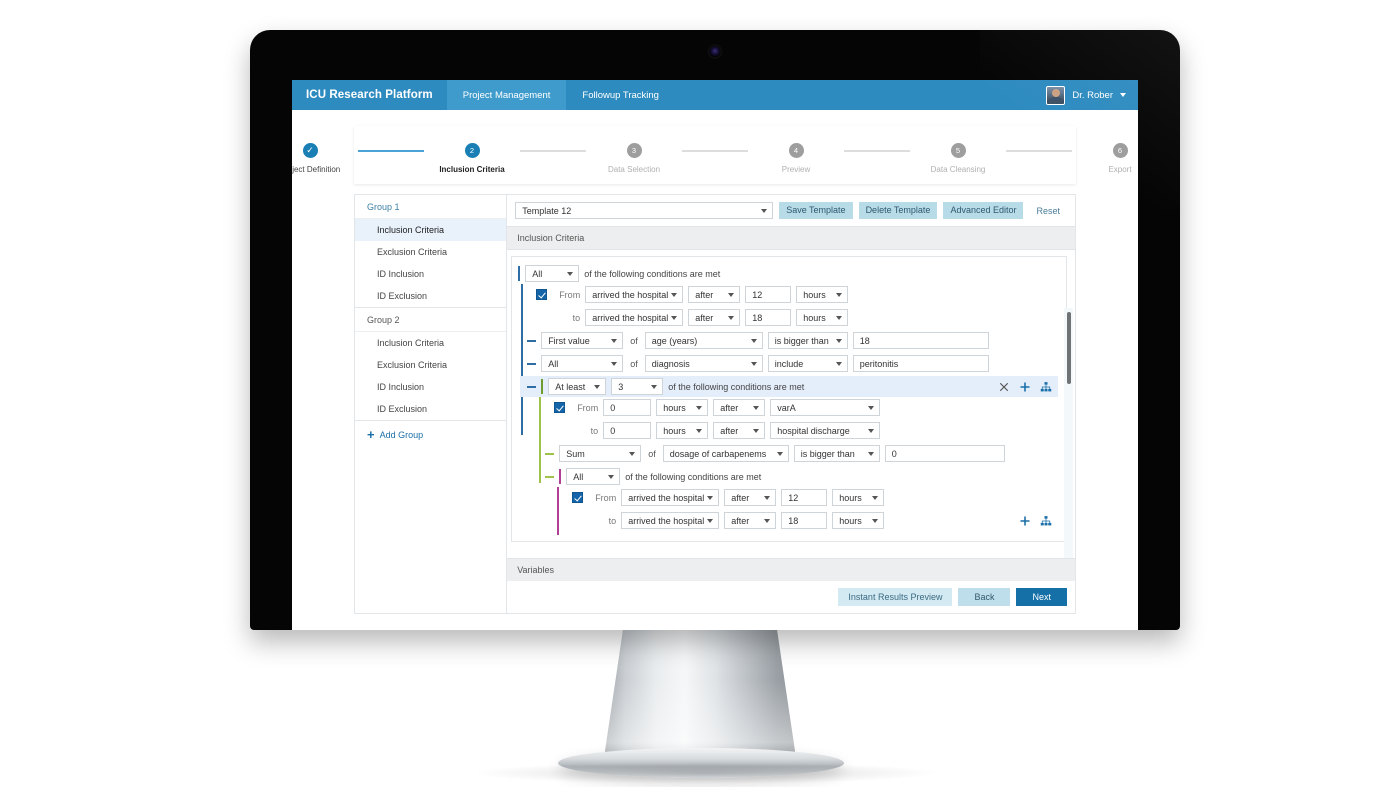  What do you see at coordinates (920, 340) in the screenshot?
I see `comparison-value-input: 18` at bounding box center [920, 340].